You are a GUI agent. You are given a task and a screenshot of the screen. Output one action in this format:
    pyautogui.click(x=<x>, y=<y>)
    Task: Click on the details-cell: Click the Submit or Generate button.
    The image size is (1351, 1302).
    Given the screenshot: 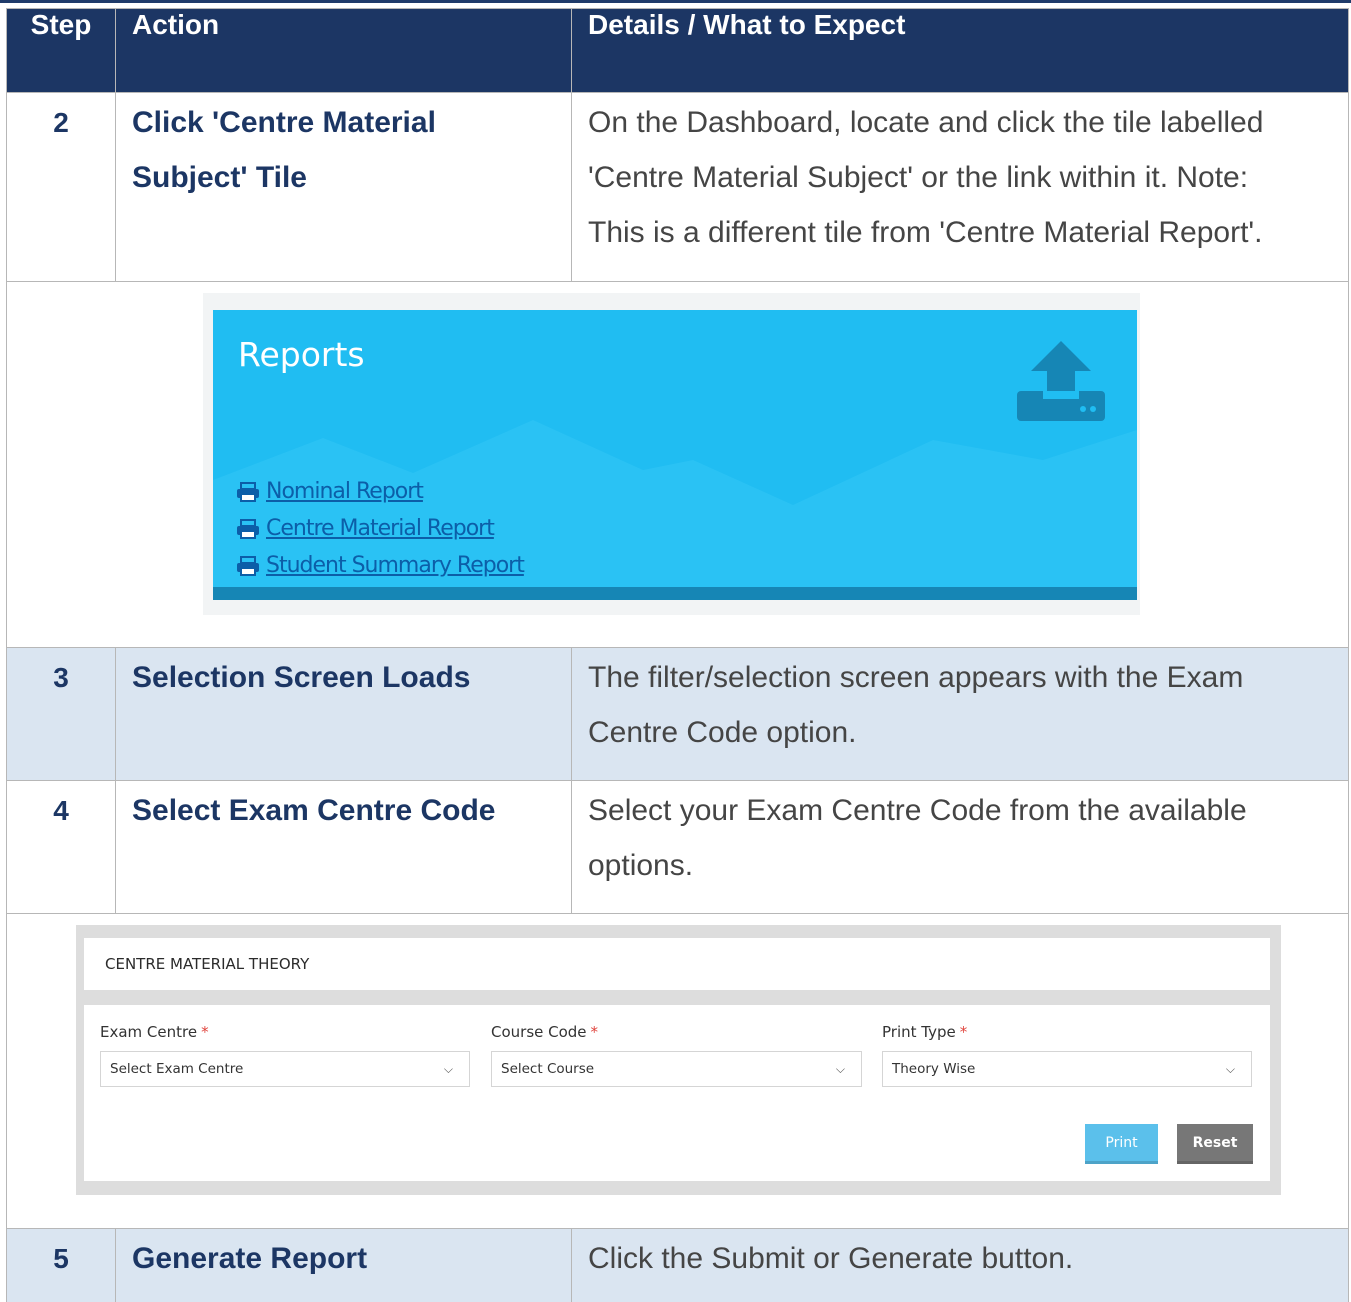 What is the action you would take?
    pyautogui.click(x=960, y=1265)
    